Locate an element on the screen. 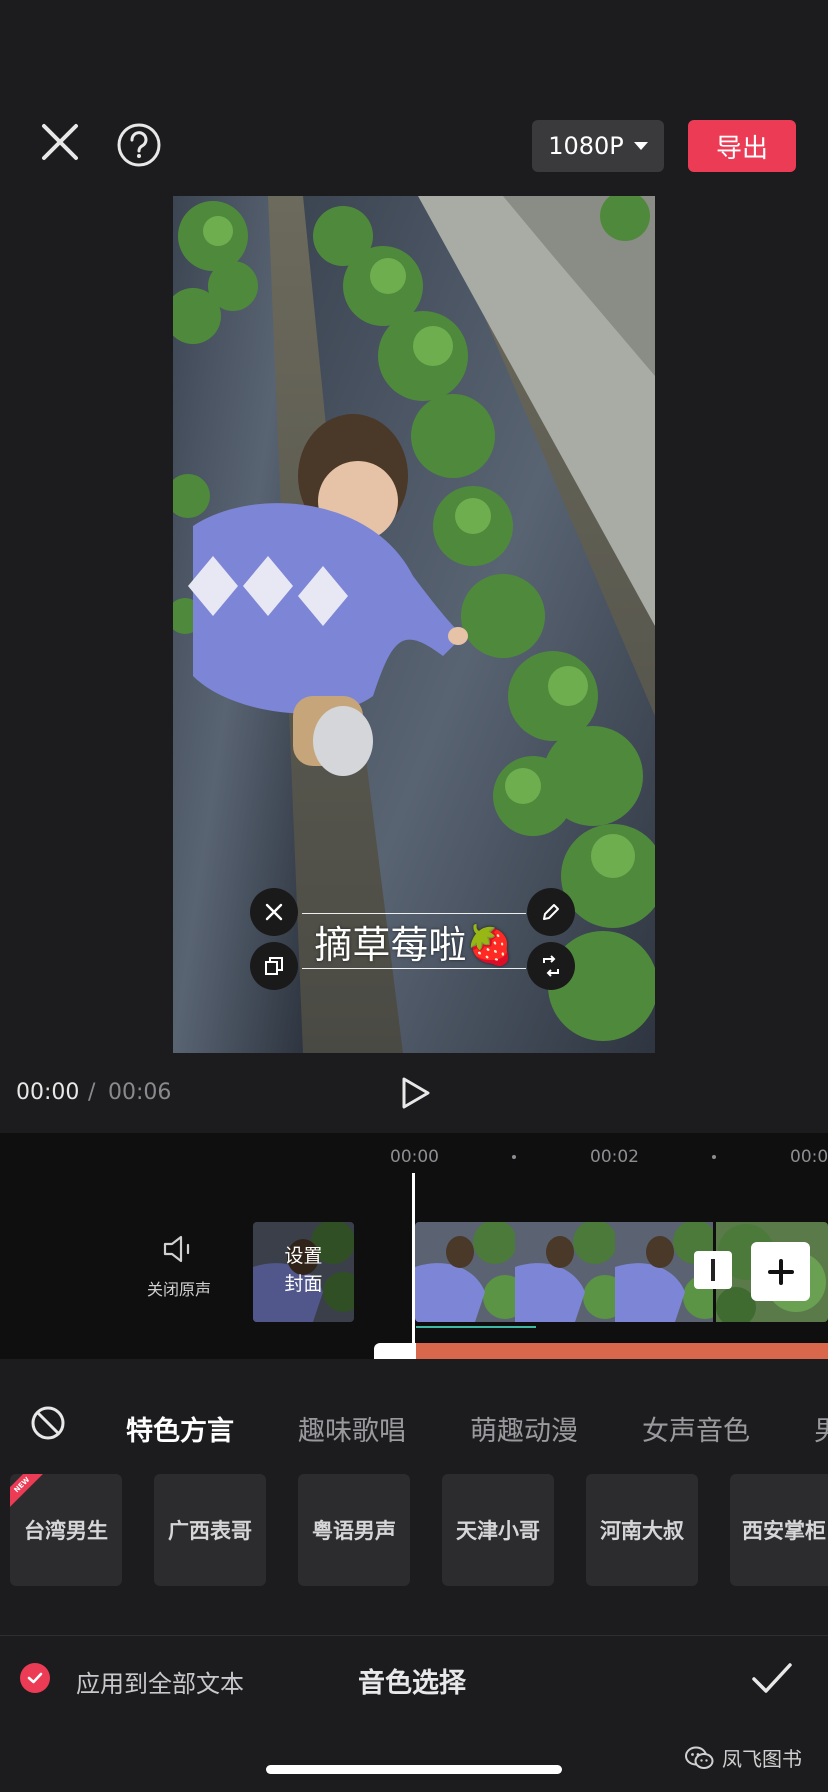  voice-card: 西安掌柜 is located at coordinates (779, 1530).